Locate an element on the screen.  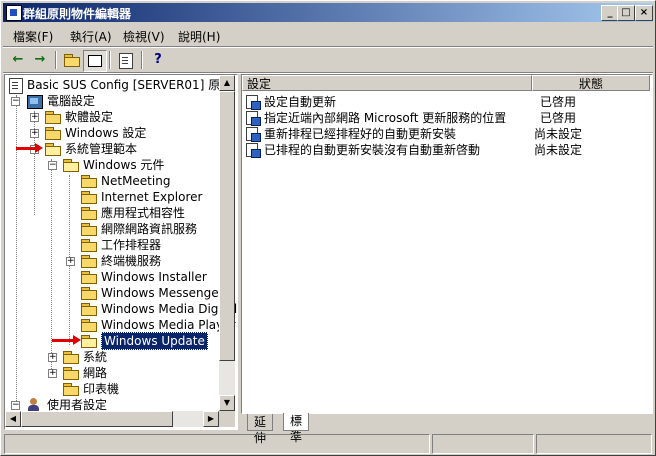
menu-action: 執行(A) is located at coordinates (91, 36).